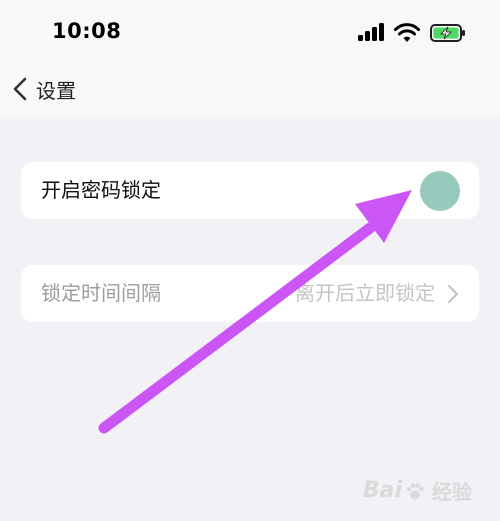 The image size is (500, 521). Describe the element at coordinates (453, 294) in the screenshot. I see `chevron-right-icon` at that location.